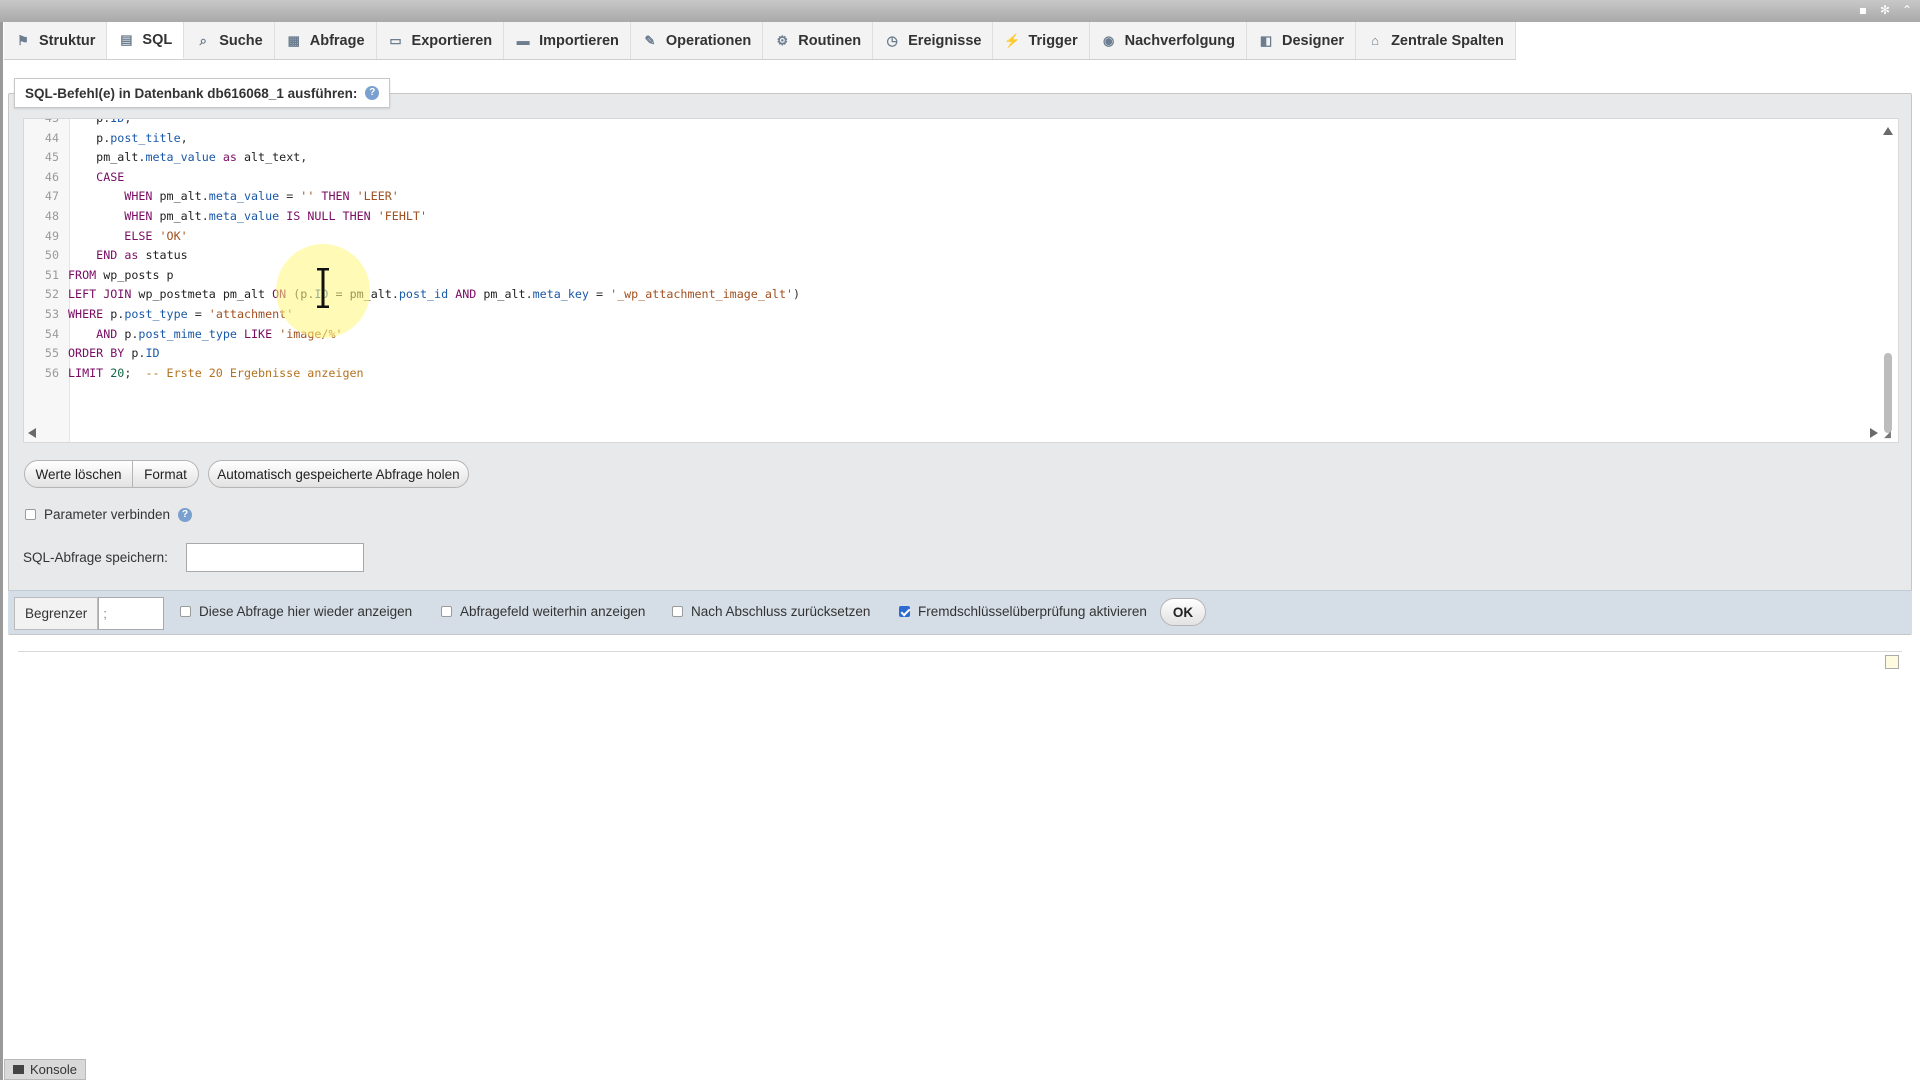  Describe the element at coordinates (114, 353) in the screenshot. I see `line-code: ORDER BY p.ID` at that location.